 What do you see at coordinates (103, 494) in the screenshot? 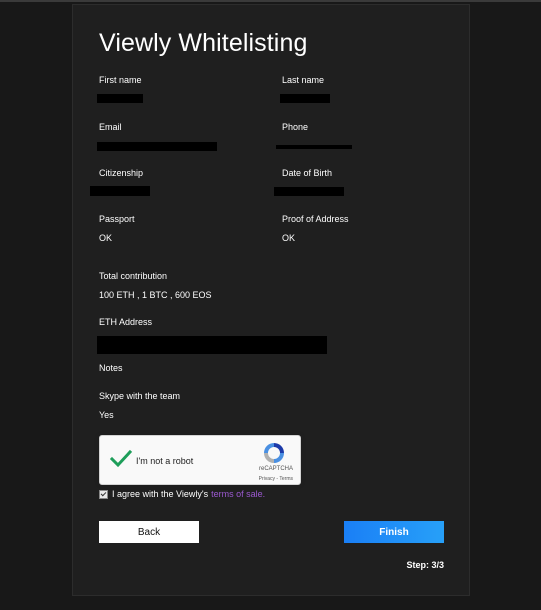
I see `agree-checkbox` at bounding box center [103, 494].